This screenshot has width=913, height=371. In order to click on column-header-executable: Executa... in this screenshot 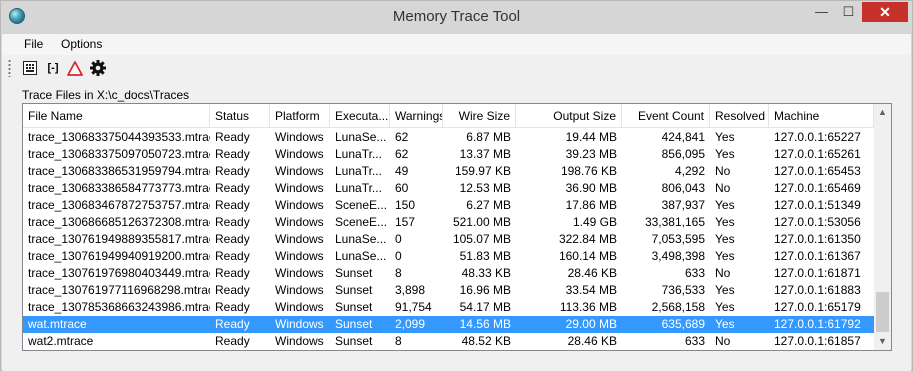, I will do `click(360, 116)`.